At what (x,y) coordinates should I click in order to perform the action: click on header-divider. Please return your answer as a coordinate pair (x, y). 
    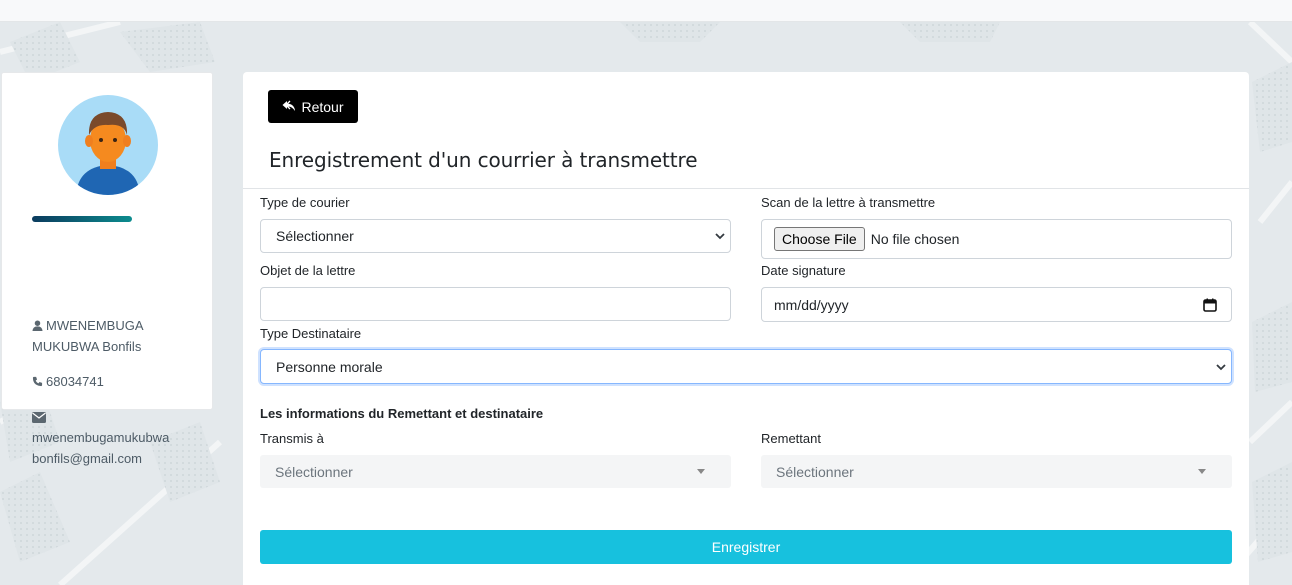
    Looking at the image, I should click on (746, 188).